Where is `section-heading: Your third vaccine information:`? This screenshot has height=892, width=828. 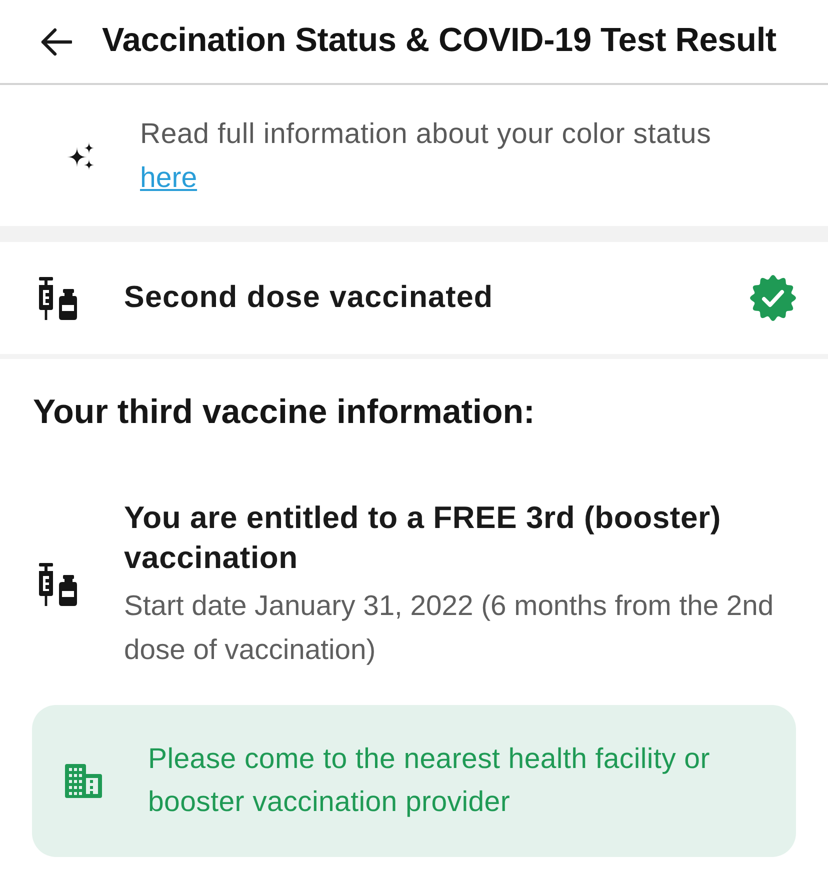
section-heading: Your third vaccine information: is located at coordinates (284, 412).